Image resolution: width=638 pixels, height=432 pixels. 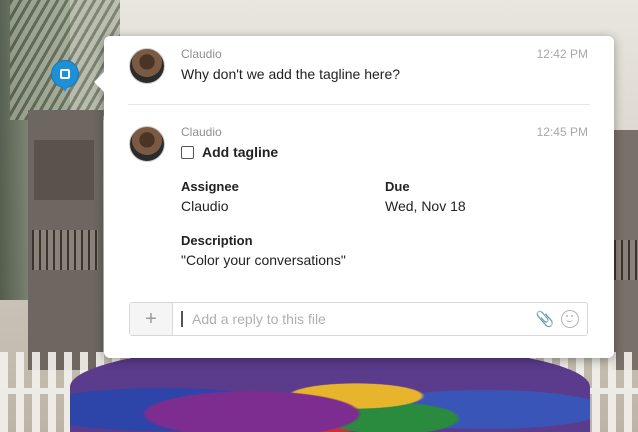 What do you see at coordinates (65, 87) in the screenshot?
I see `pin-tail` at bounding box center [65, 87].